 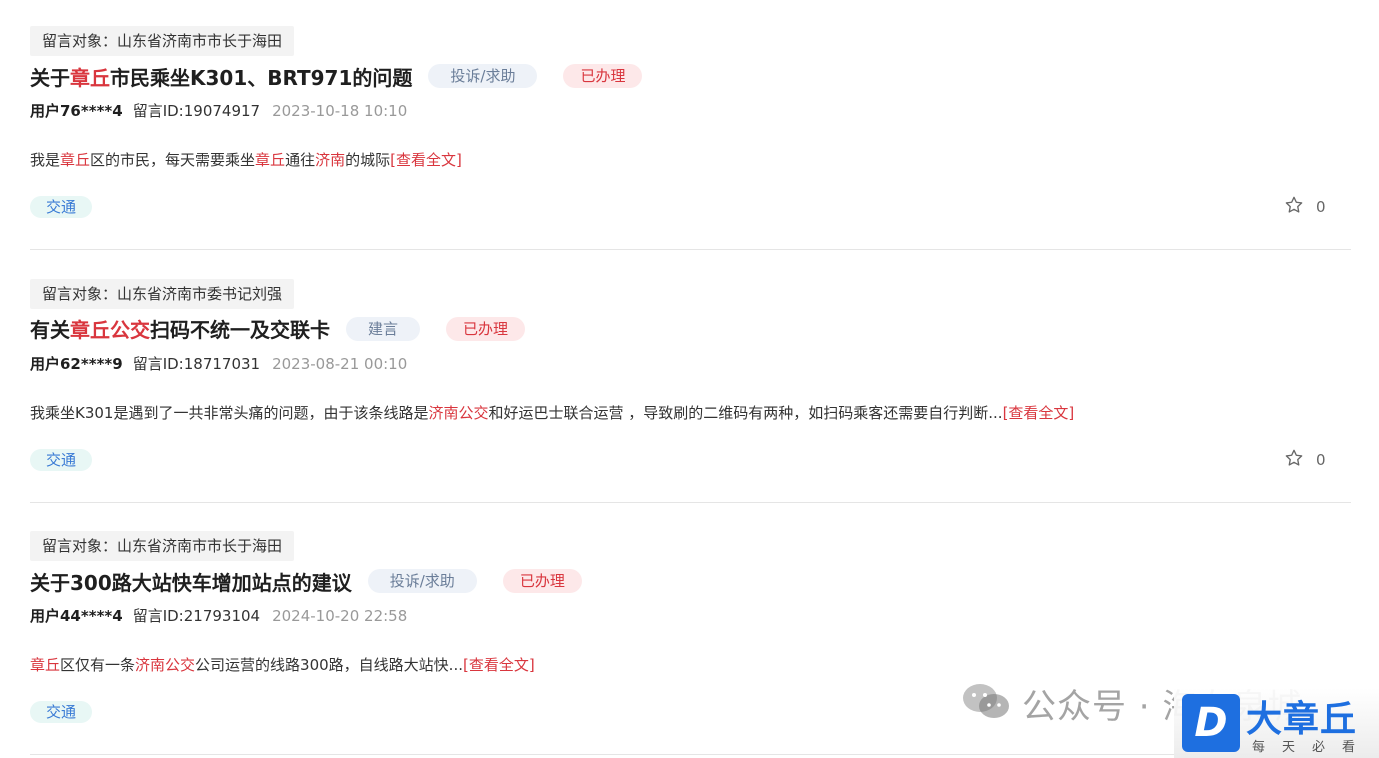 I want to click on text-segment: 通往, so click(x=300, y=160).